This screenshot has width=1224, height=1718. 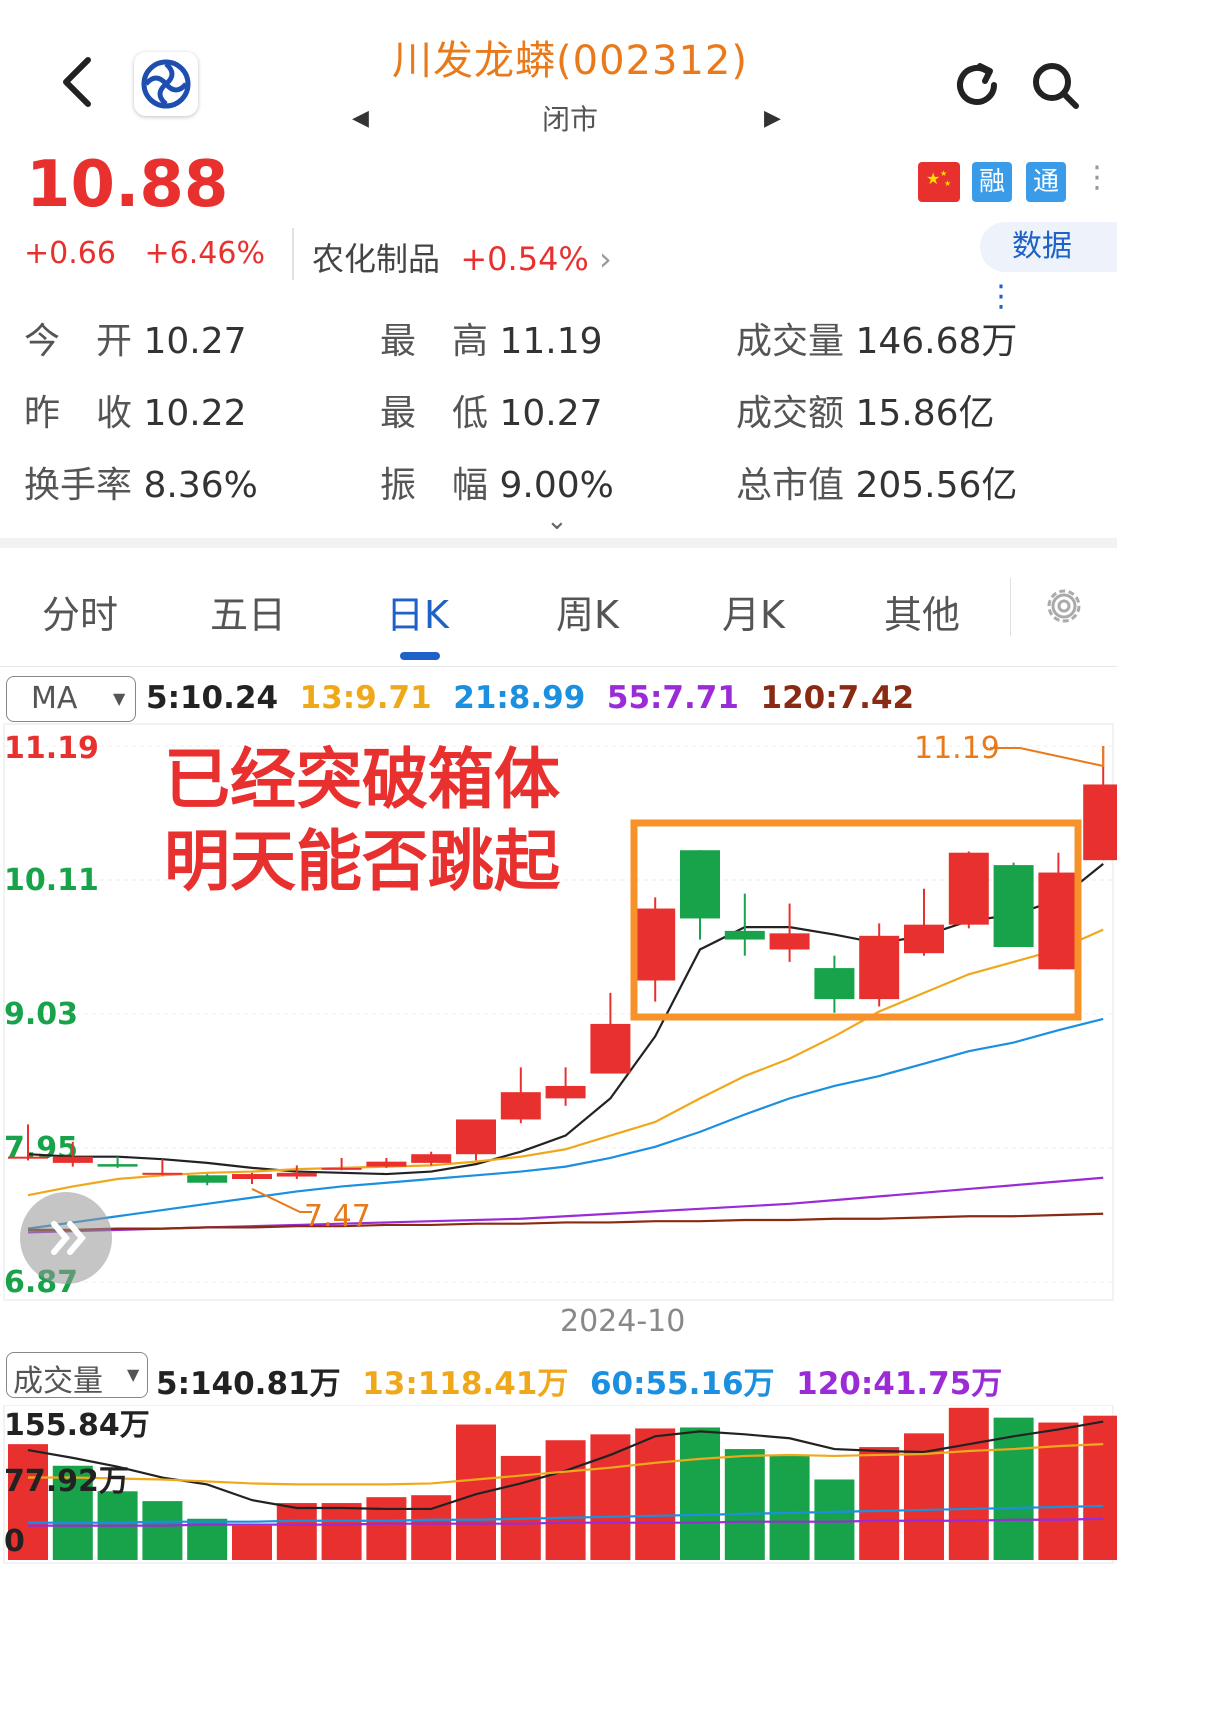 What do you see at coordinates (558, 70) in the screenshot?
I see `top-nav-bar: 川发龙蟒(002312) ◀ 闭市 ▶` at bounding box center [558, 70].